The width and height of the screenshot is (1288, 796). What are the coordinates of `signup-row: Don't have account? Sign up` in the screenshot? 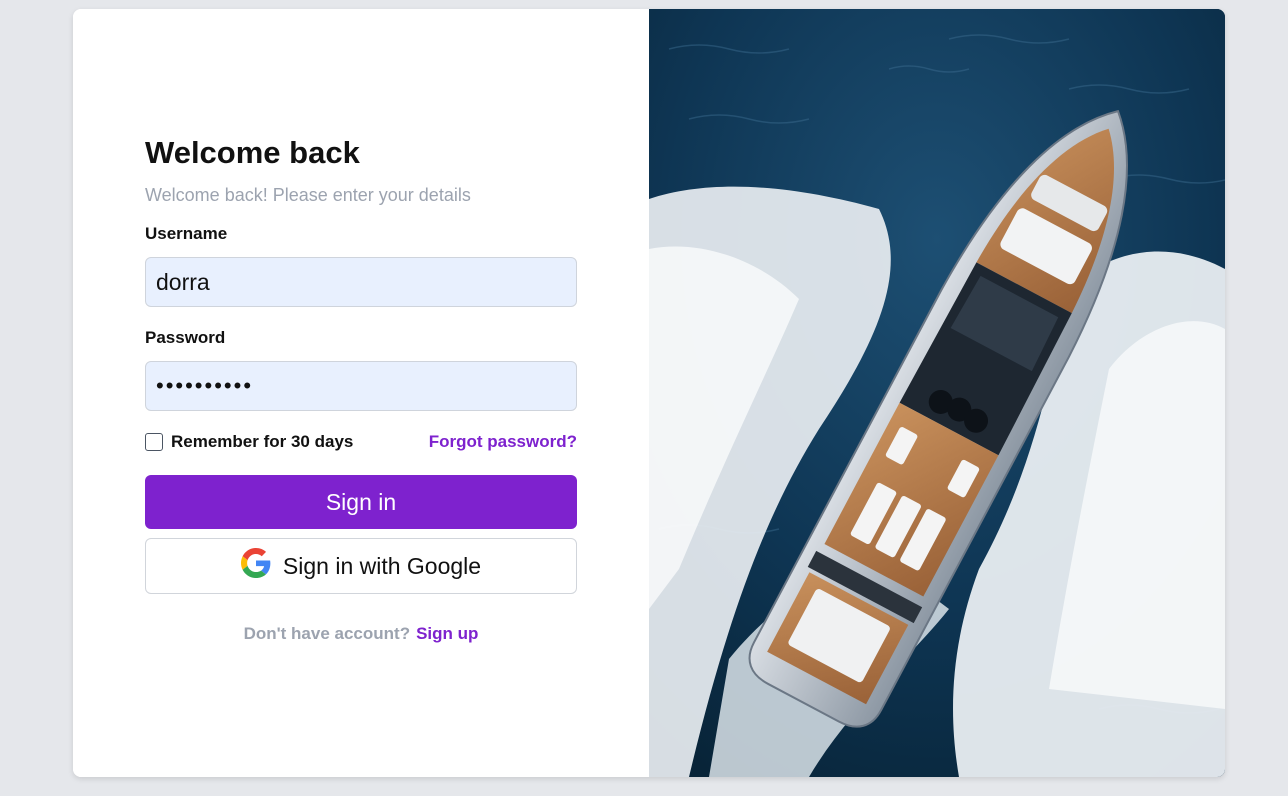 It's located at (361, 634).